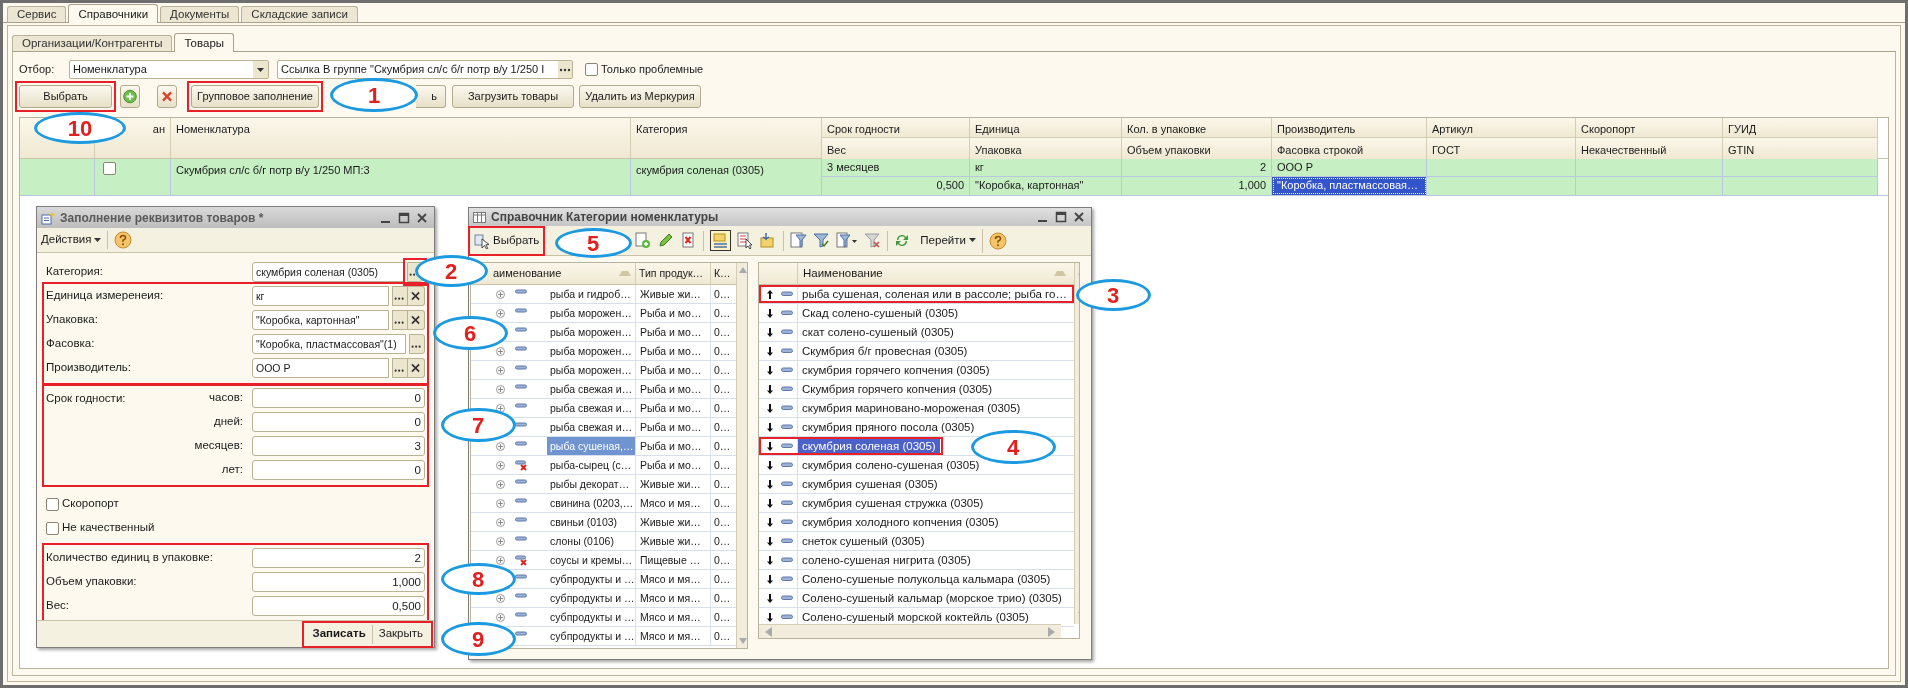 The width and height of the screenshot is (1908, 688). Describe the element at coordinates (666, 240) in the screenshot. I see `pencil-icon` at that location.